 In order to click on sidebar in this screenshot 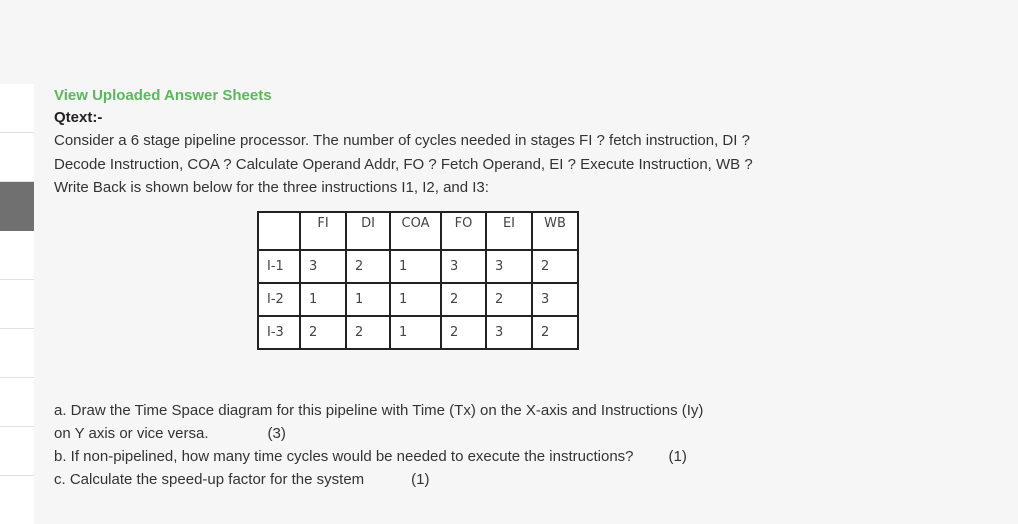, I will do `click(17, 304)`.